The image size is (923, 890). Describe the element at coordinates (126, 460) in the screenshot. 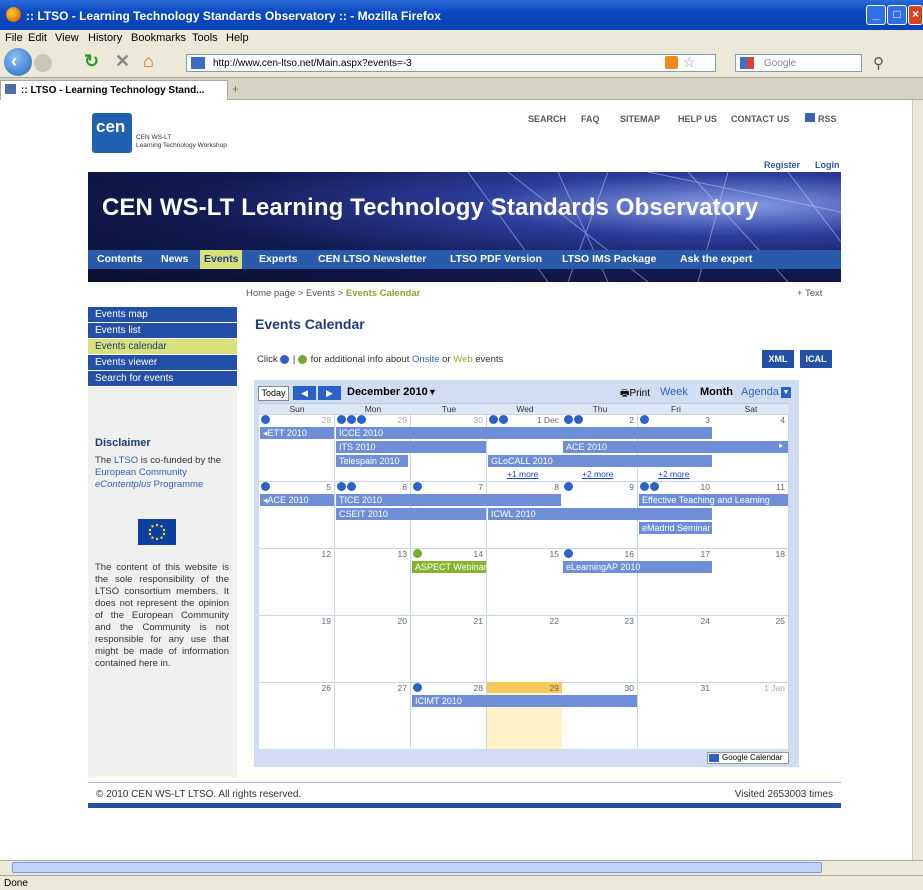

I see `ltso-link: LTSO` at that location.